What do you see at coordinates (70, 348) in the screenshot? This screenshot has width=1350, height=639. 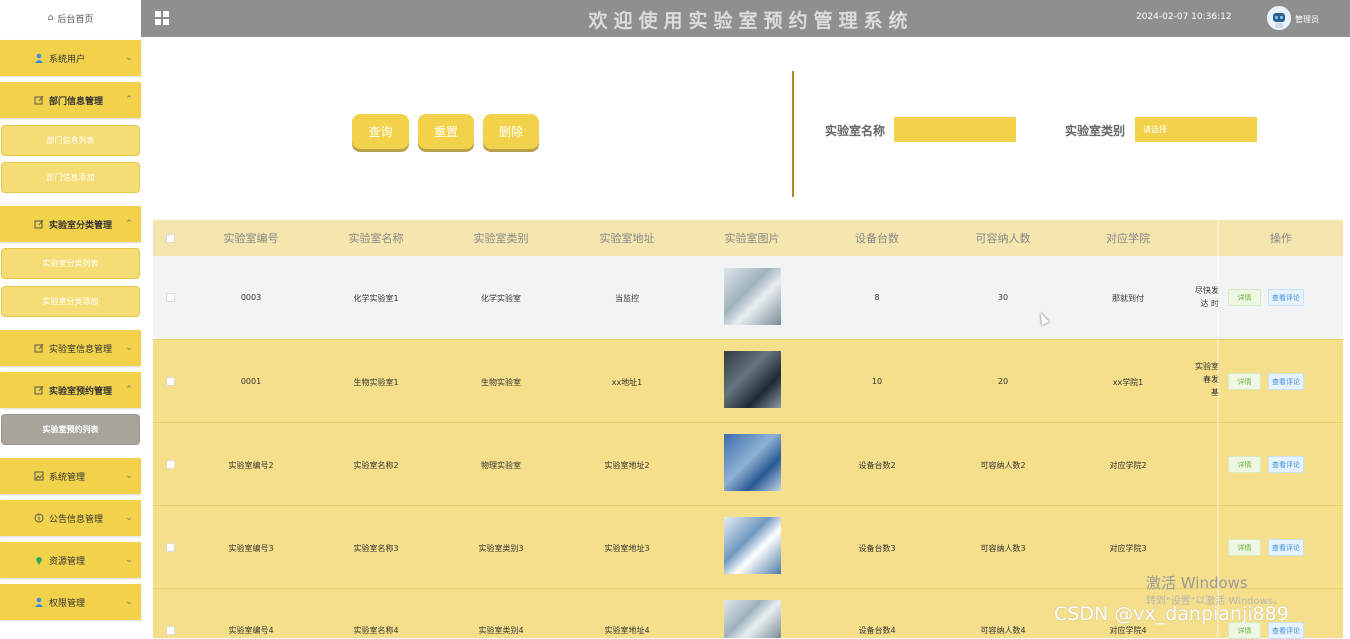 I see `menu-lab-info: 实验室信息管理 ⌄` at bounding box center [70, 348].